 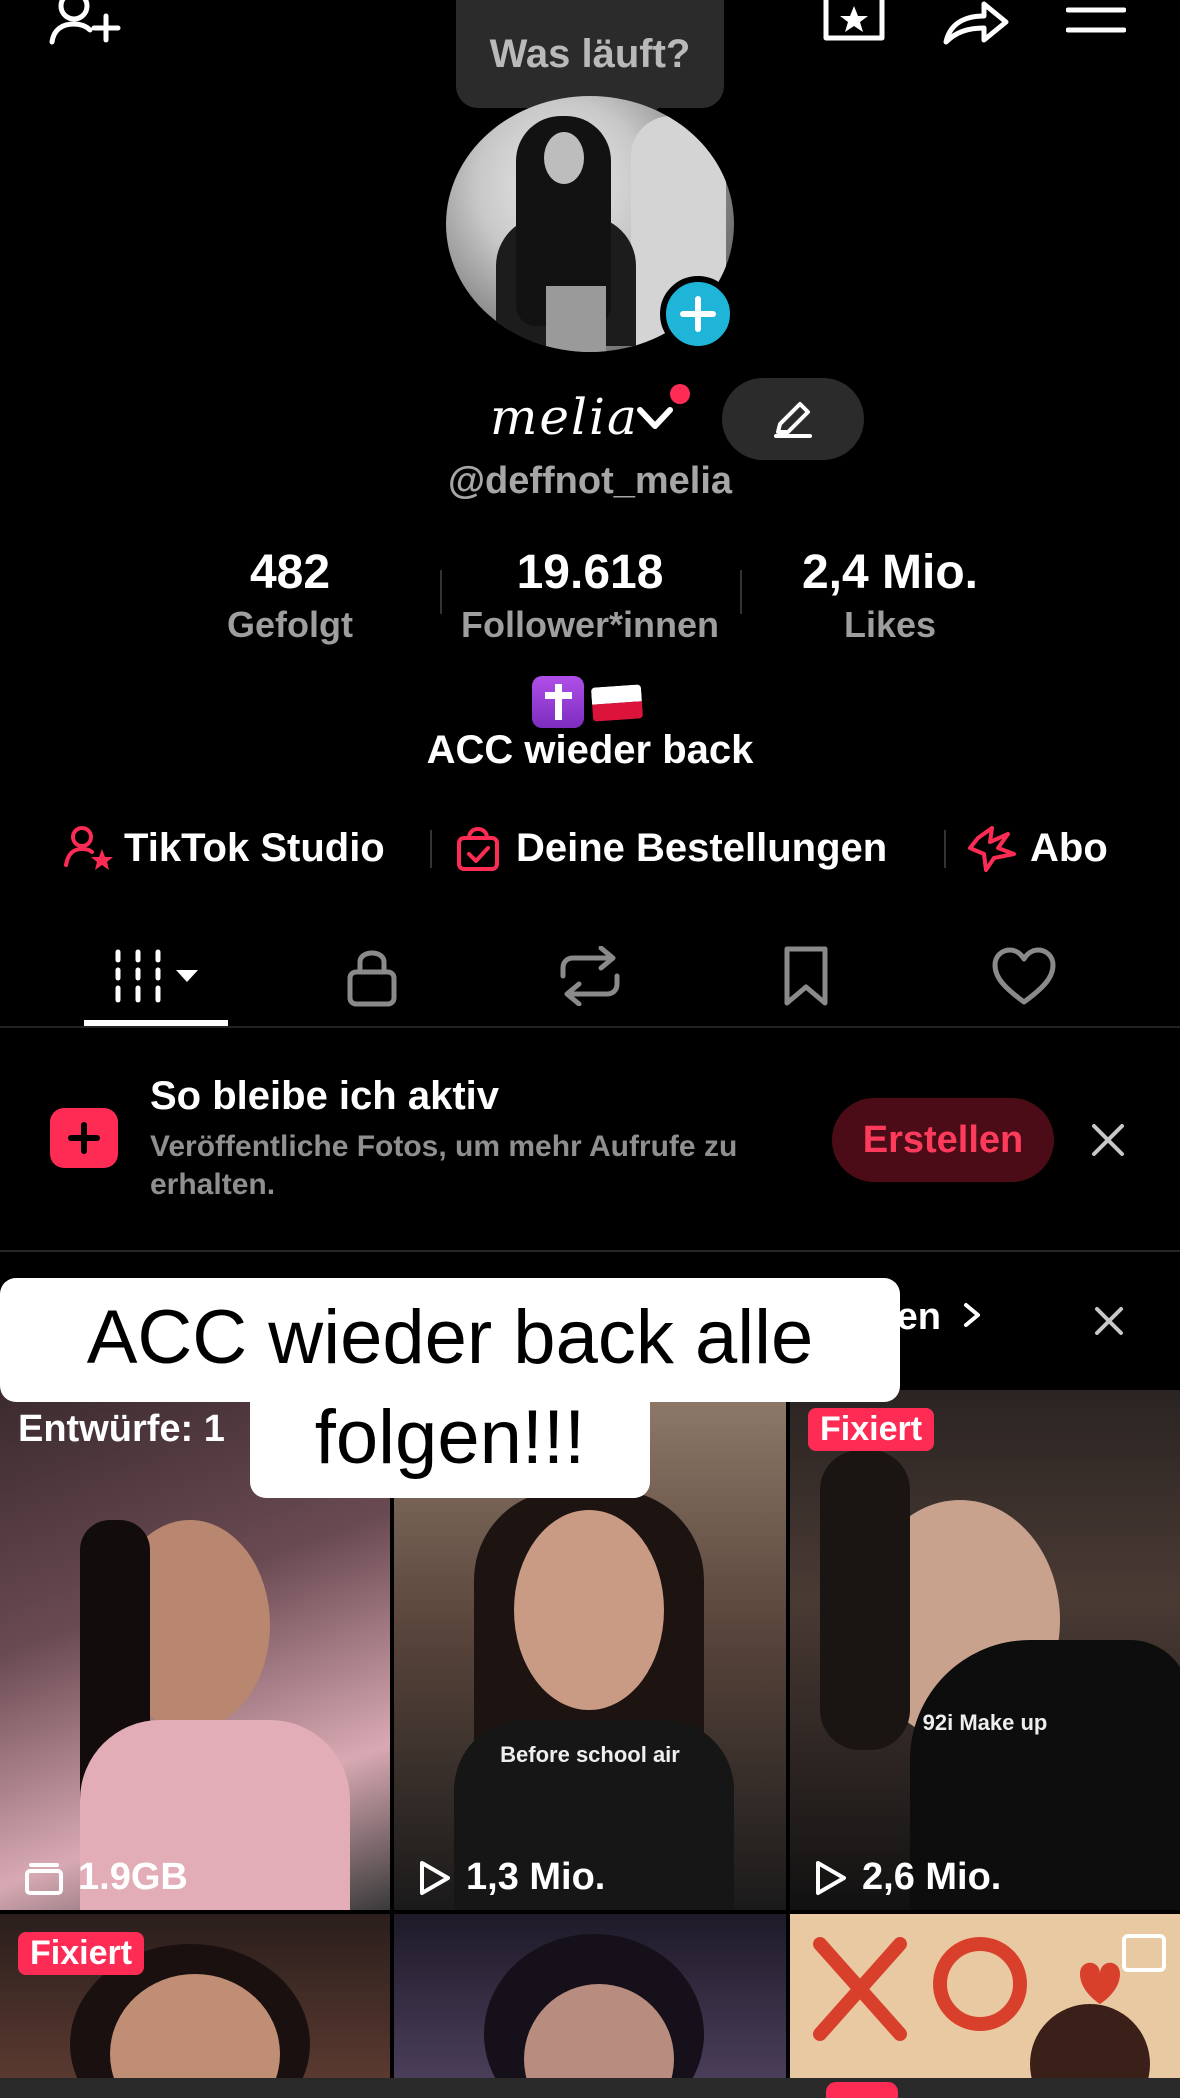 I want to click on view-count: 2,6 Mio., so click(x=907, y=1877).